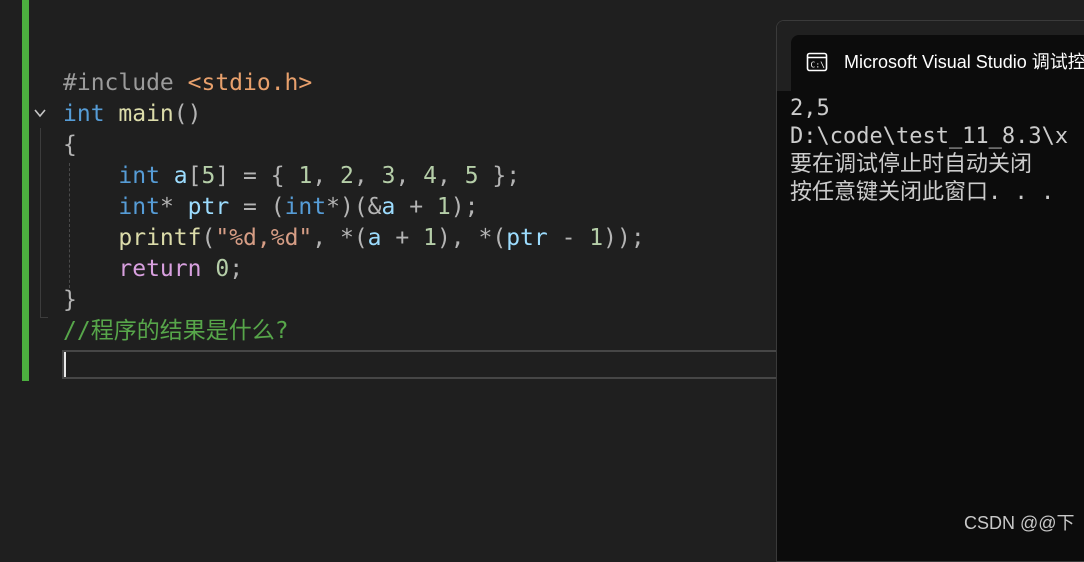 The image size is (1084, 562). What do you see at coordinates (964, 62) in the screenshot?
I see `console-title: Microsoft Visual Studio 调试控` at bounding box center [964, 62].